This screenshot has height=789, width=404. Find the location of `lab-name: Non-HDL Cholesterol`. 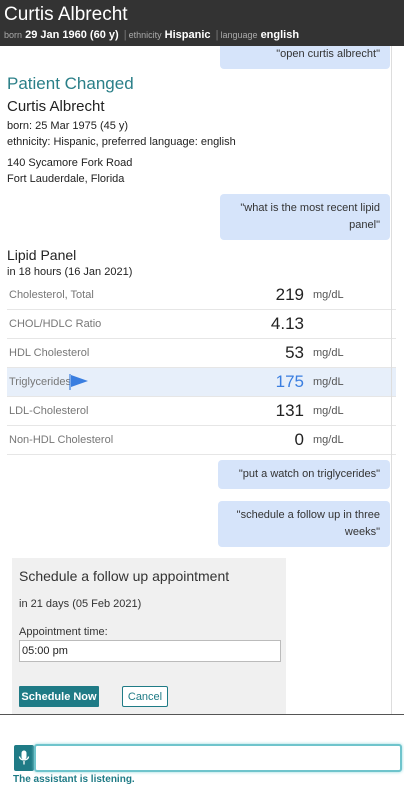

lab-name: Non-HDL Cholesterol is located at coordinates (61, 440).